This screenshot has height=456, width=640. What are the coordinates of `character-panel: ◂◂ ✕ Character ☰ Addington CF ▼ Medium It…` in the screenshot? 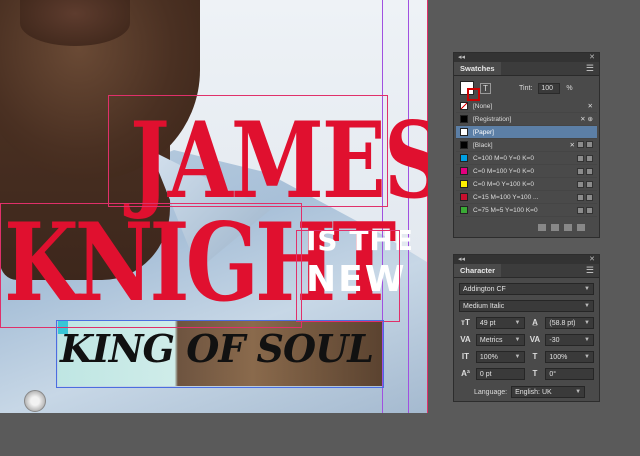 It's located at (526, 328).